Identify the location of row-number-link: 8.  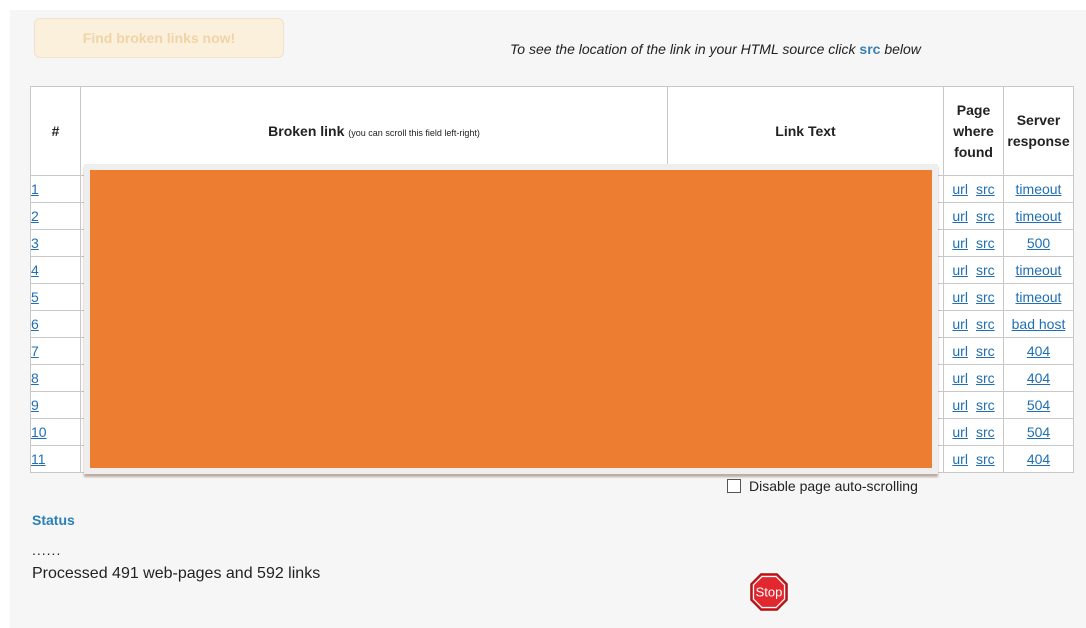
(35, 378).